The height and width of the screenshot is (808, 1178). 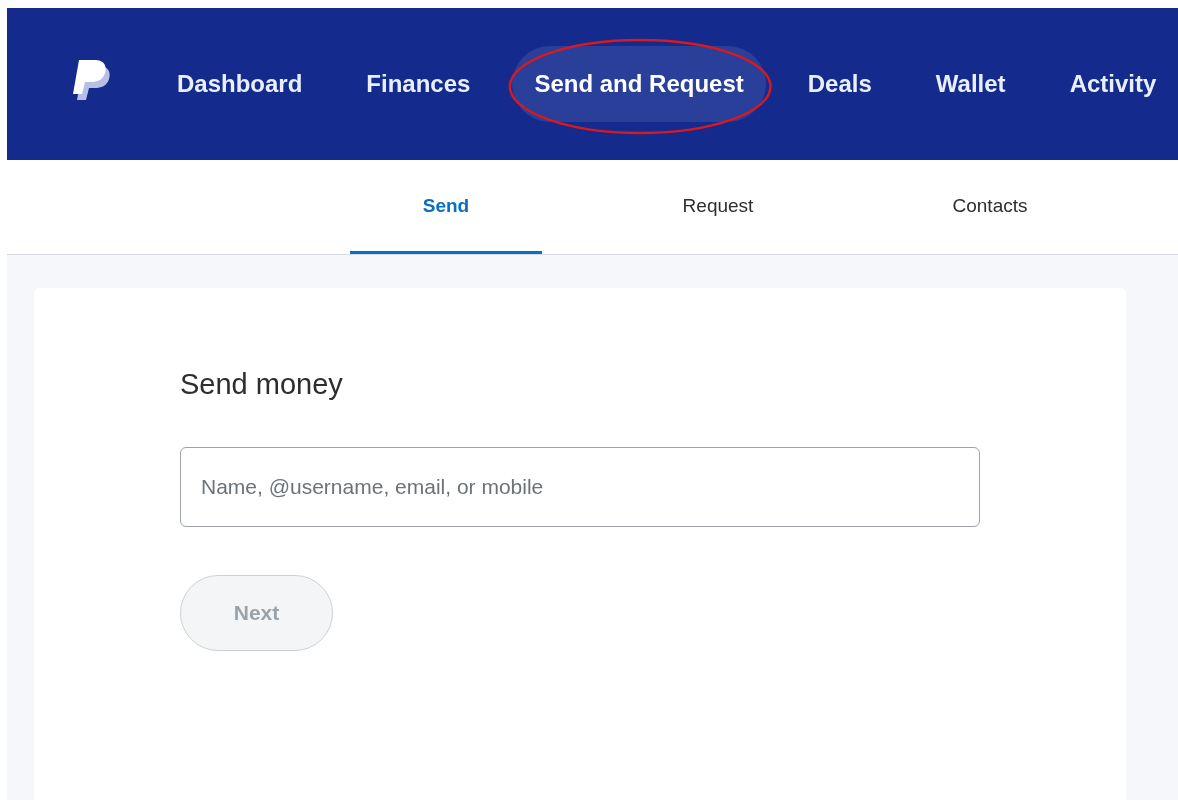 I want to click on nav-tab: Finances, so click(x=418, y=84).